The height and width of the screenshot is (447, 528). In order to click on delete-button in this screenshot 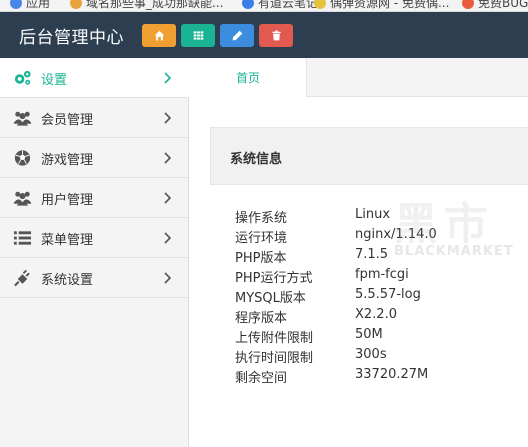, I will do `click(276, 35)`.